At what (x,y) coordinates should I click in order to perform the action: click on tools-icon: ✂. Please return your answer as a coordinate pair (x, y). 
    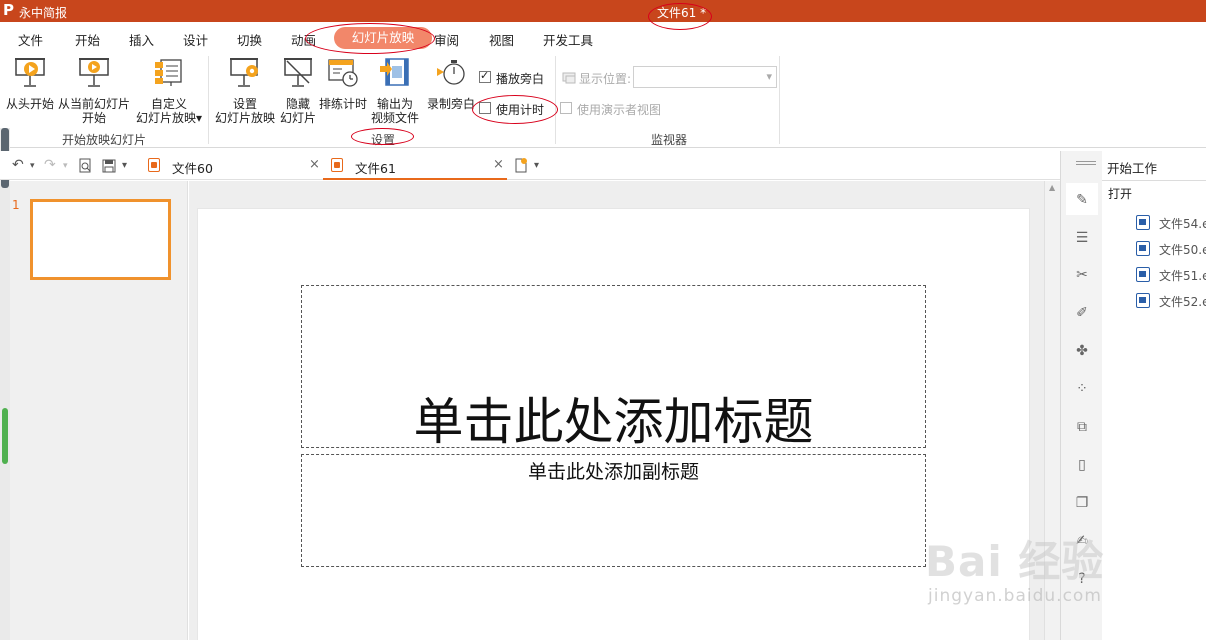
    Looking at the image, I should click on (1082, 275).